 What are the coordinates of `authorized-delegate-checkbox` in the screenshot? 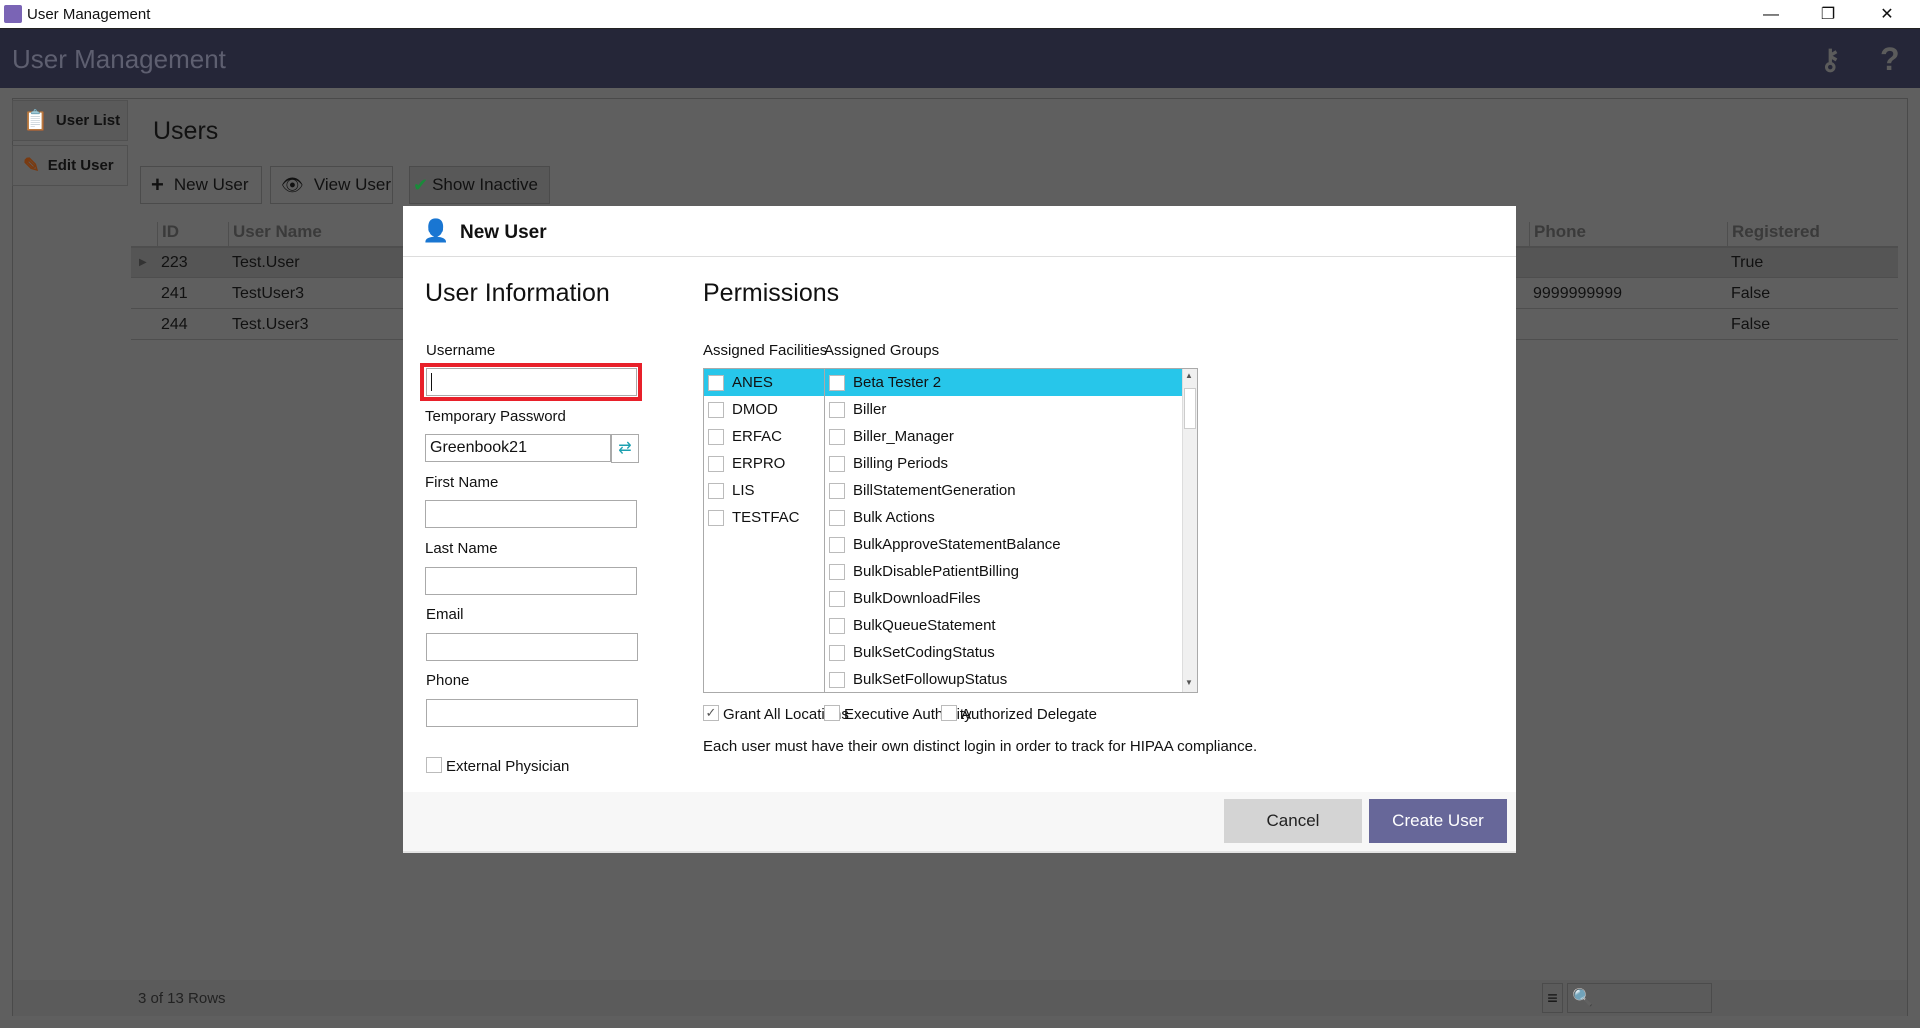 It's located at (949, 713).